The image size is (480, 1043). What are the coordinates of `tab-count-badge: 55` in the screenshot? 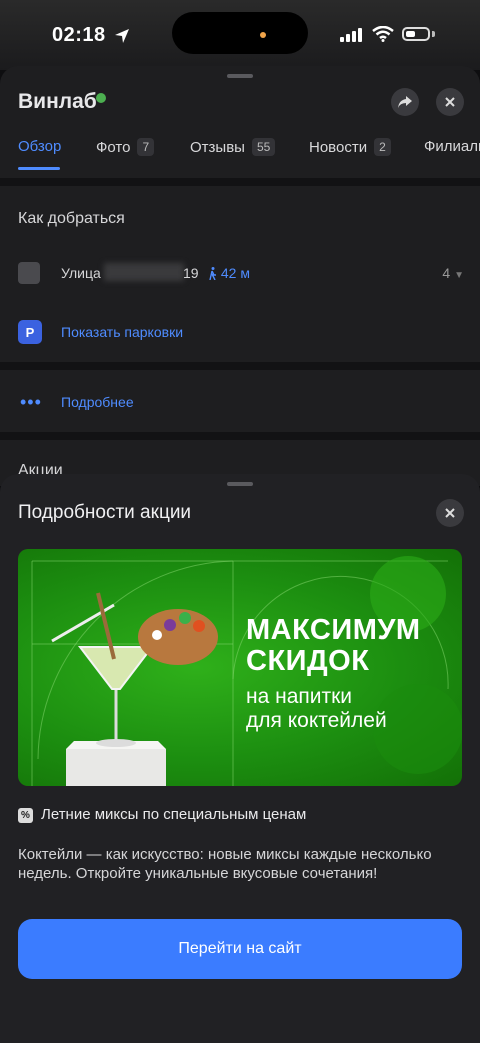 It's located at (263, 147).